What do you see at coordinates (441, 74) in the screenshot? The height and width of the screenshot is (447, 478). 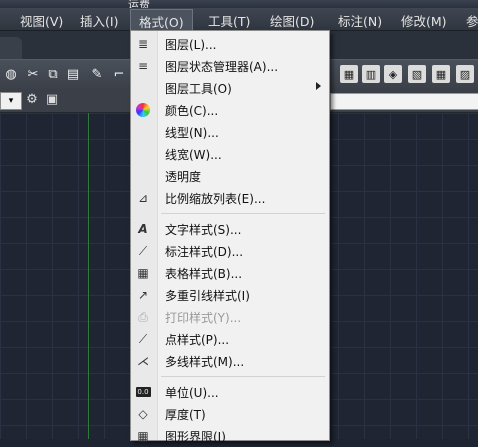 I see `calculator-icon: ▦` at bounding box center [441, 74].